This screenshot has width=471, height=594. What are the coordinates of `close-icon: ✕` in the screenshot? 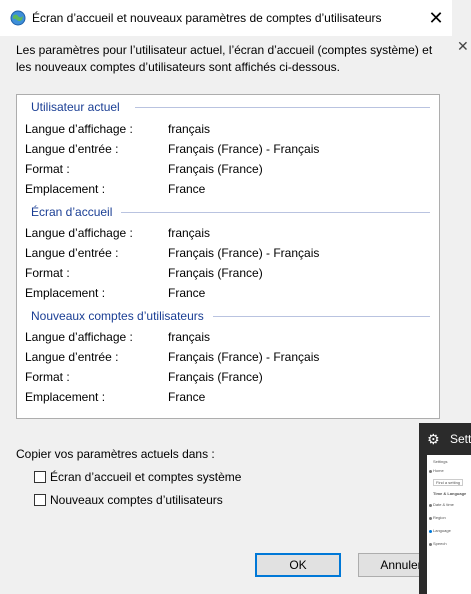 It's located at (436, 18).